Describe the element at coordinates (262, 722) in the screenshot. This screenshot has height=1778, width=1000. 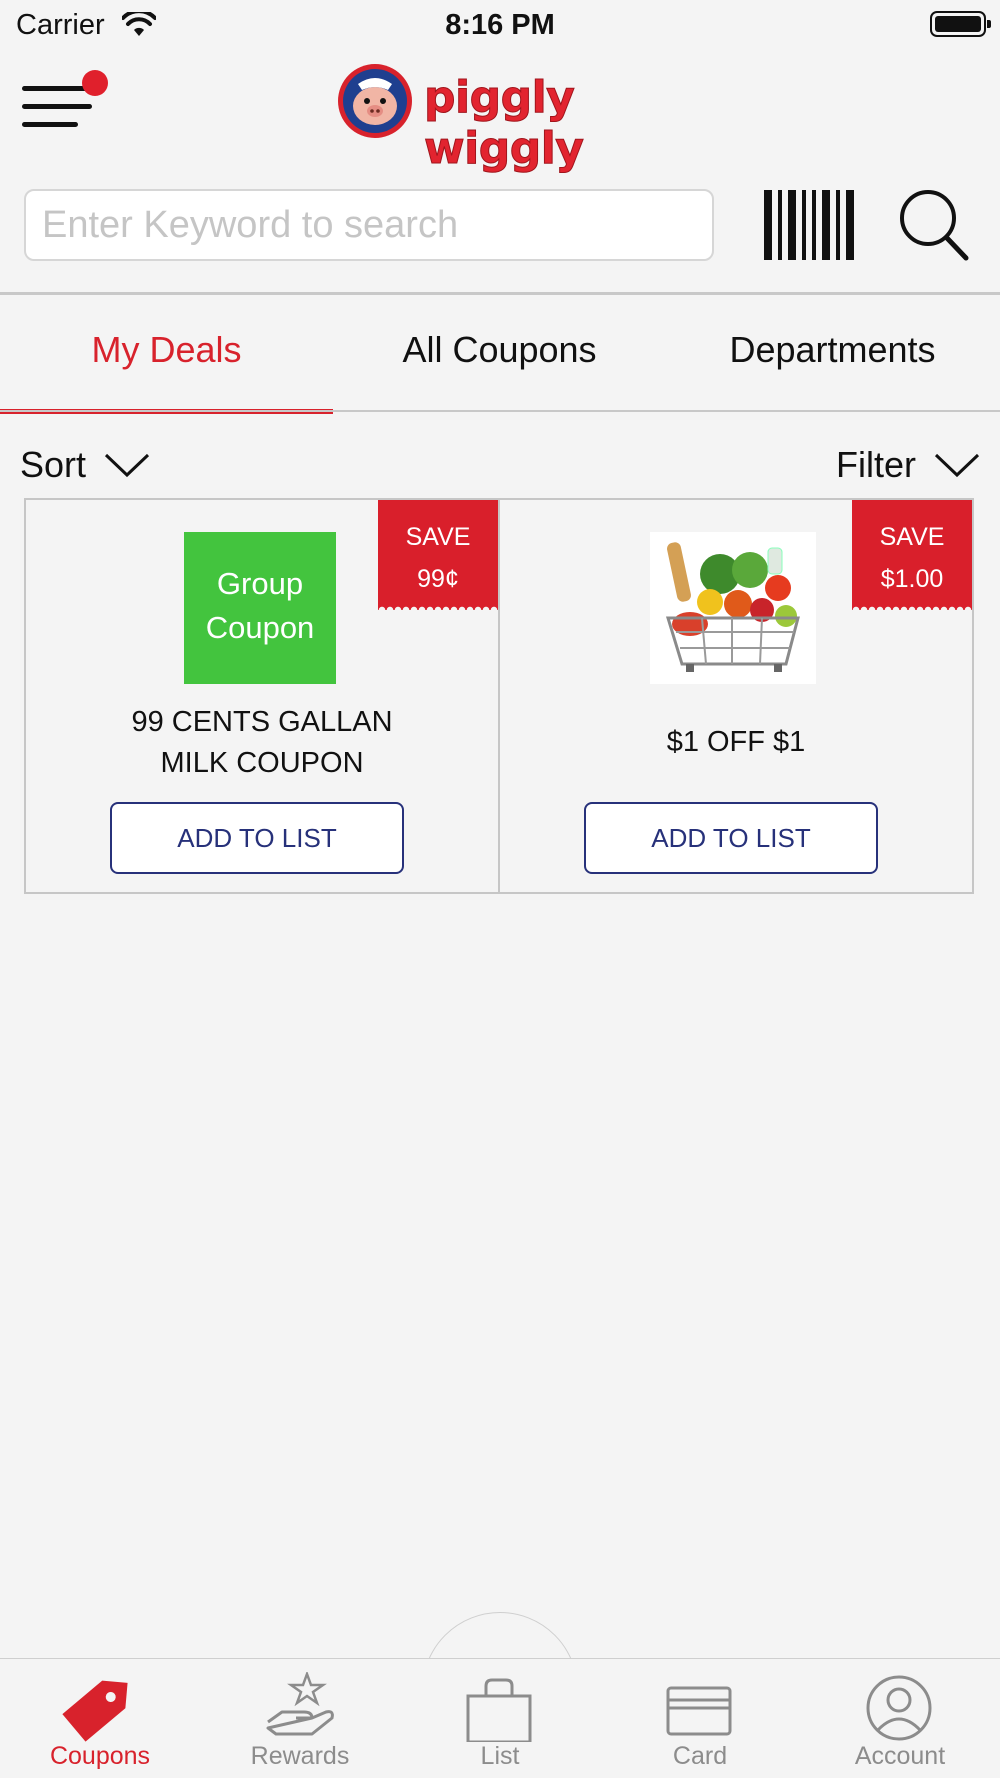
I see `coupon-title-line1: 99 CENTS GALLAN` at that location.